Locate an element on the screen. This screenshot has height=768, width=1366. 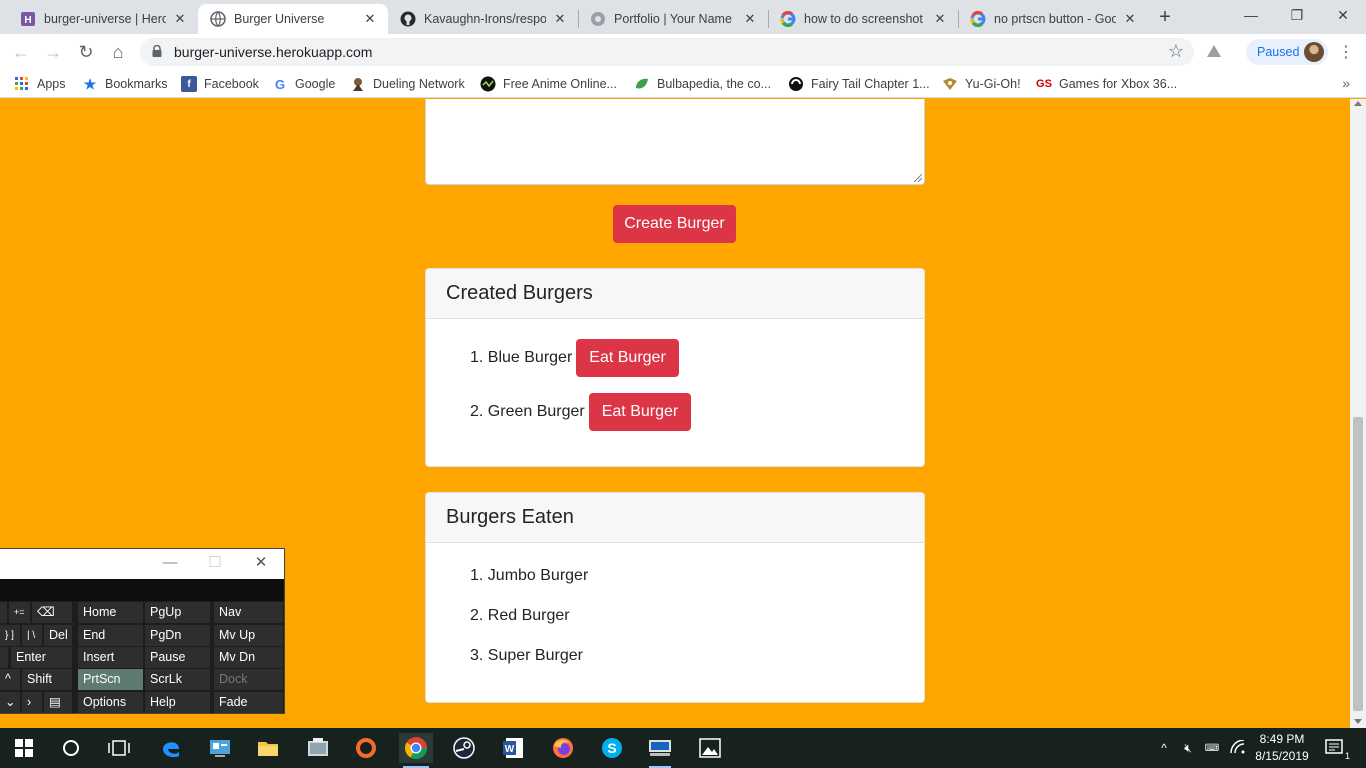
key-backslash: | \ is located at coordinates (32, 635).